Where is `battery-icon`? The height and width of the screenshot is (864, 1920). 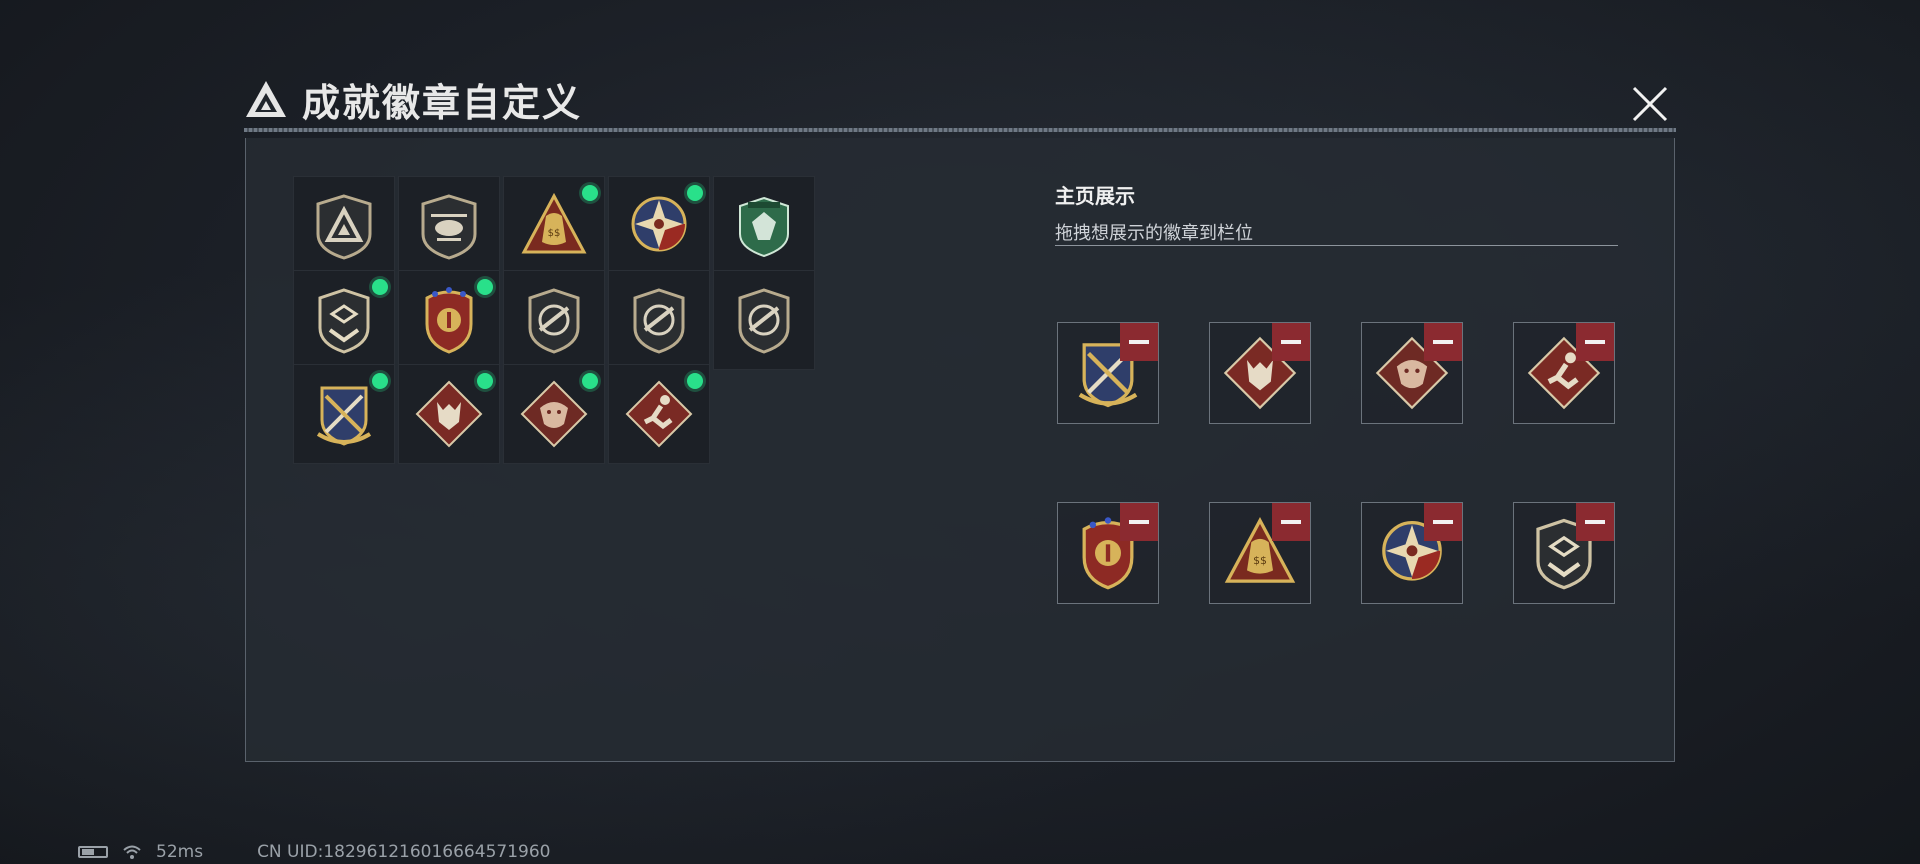 battery-icon is located at coordinates (93, 852).